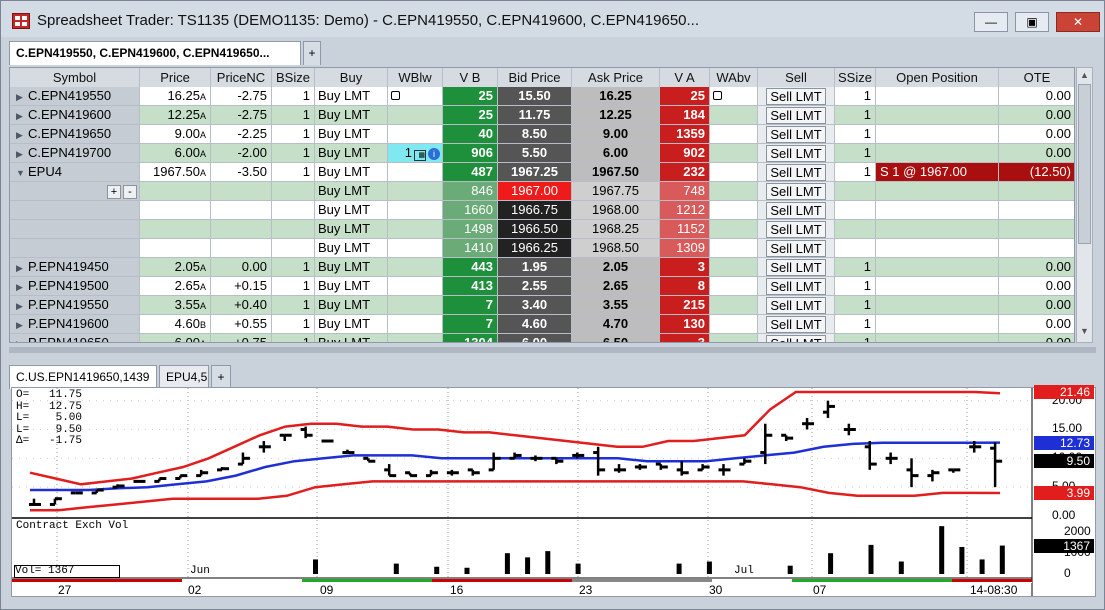  I want to click on column-header-ask-price: Ask Price, so click(616, 77).